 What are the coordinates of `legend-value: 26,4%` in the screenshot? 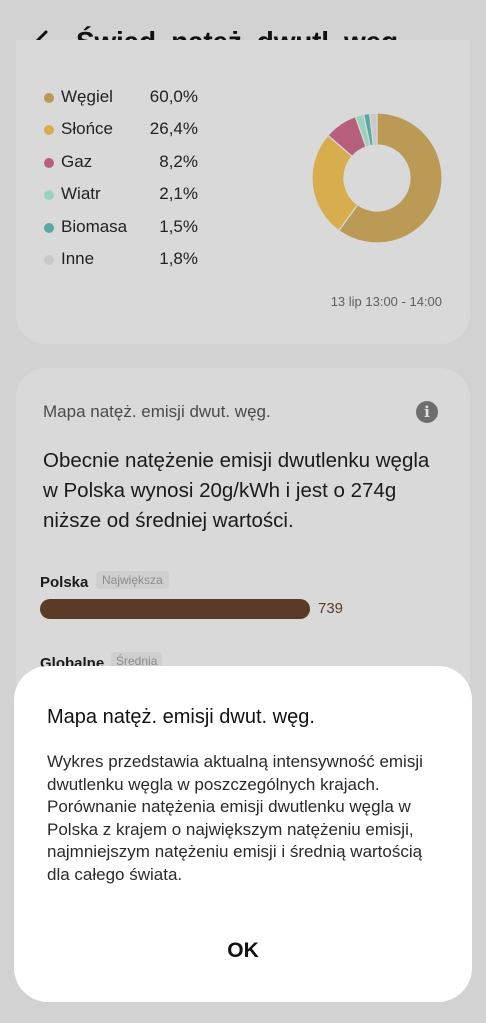 It's located at (173, 129).